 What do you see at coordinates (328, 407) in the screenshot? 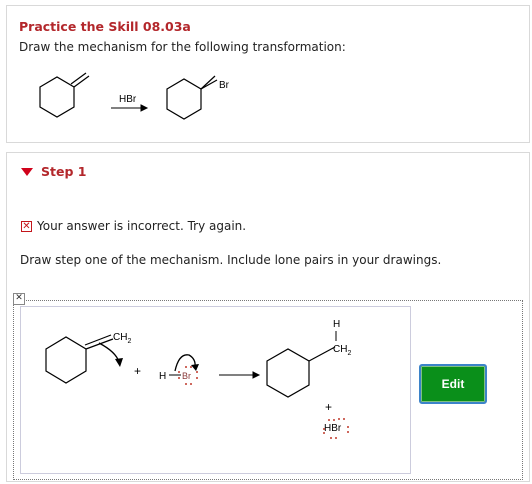
I see `plus-hbr: +` at bounding box center [328, 407].